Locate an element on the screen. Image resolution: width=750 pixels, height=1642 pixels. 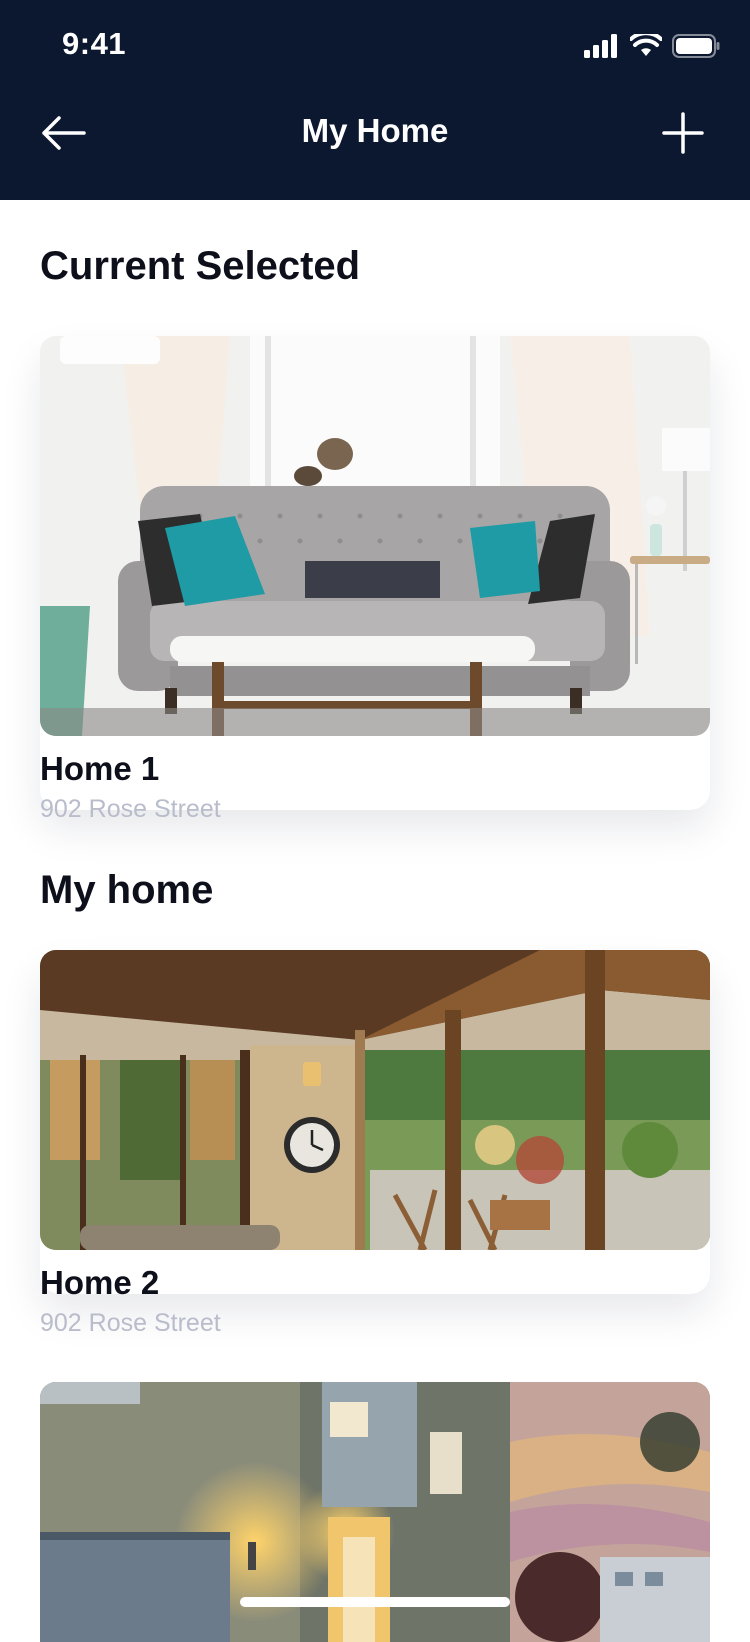
home-indicator is located at coordinates (375, 1602).